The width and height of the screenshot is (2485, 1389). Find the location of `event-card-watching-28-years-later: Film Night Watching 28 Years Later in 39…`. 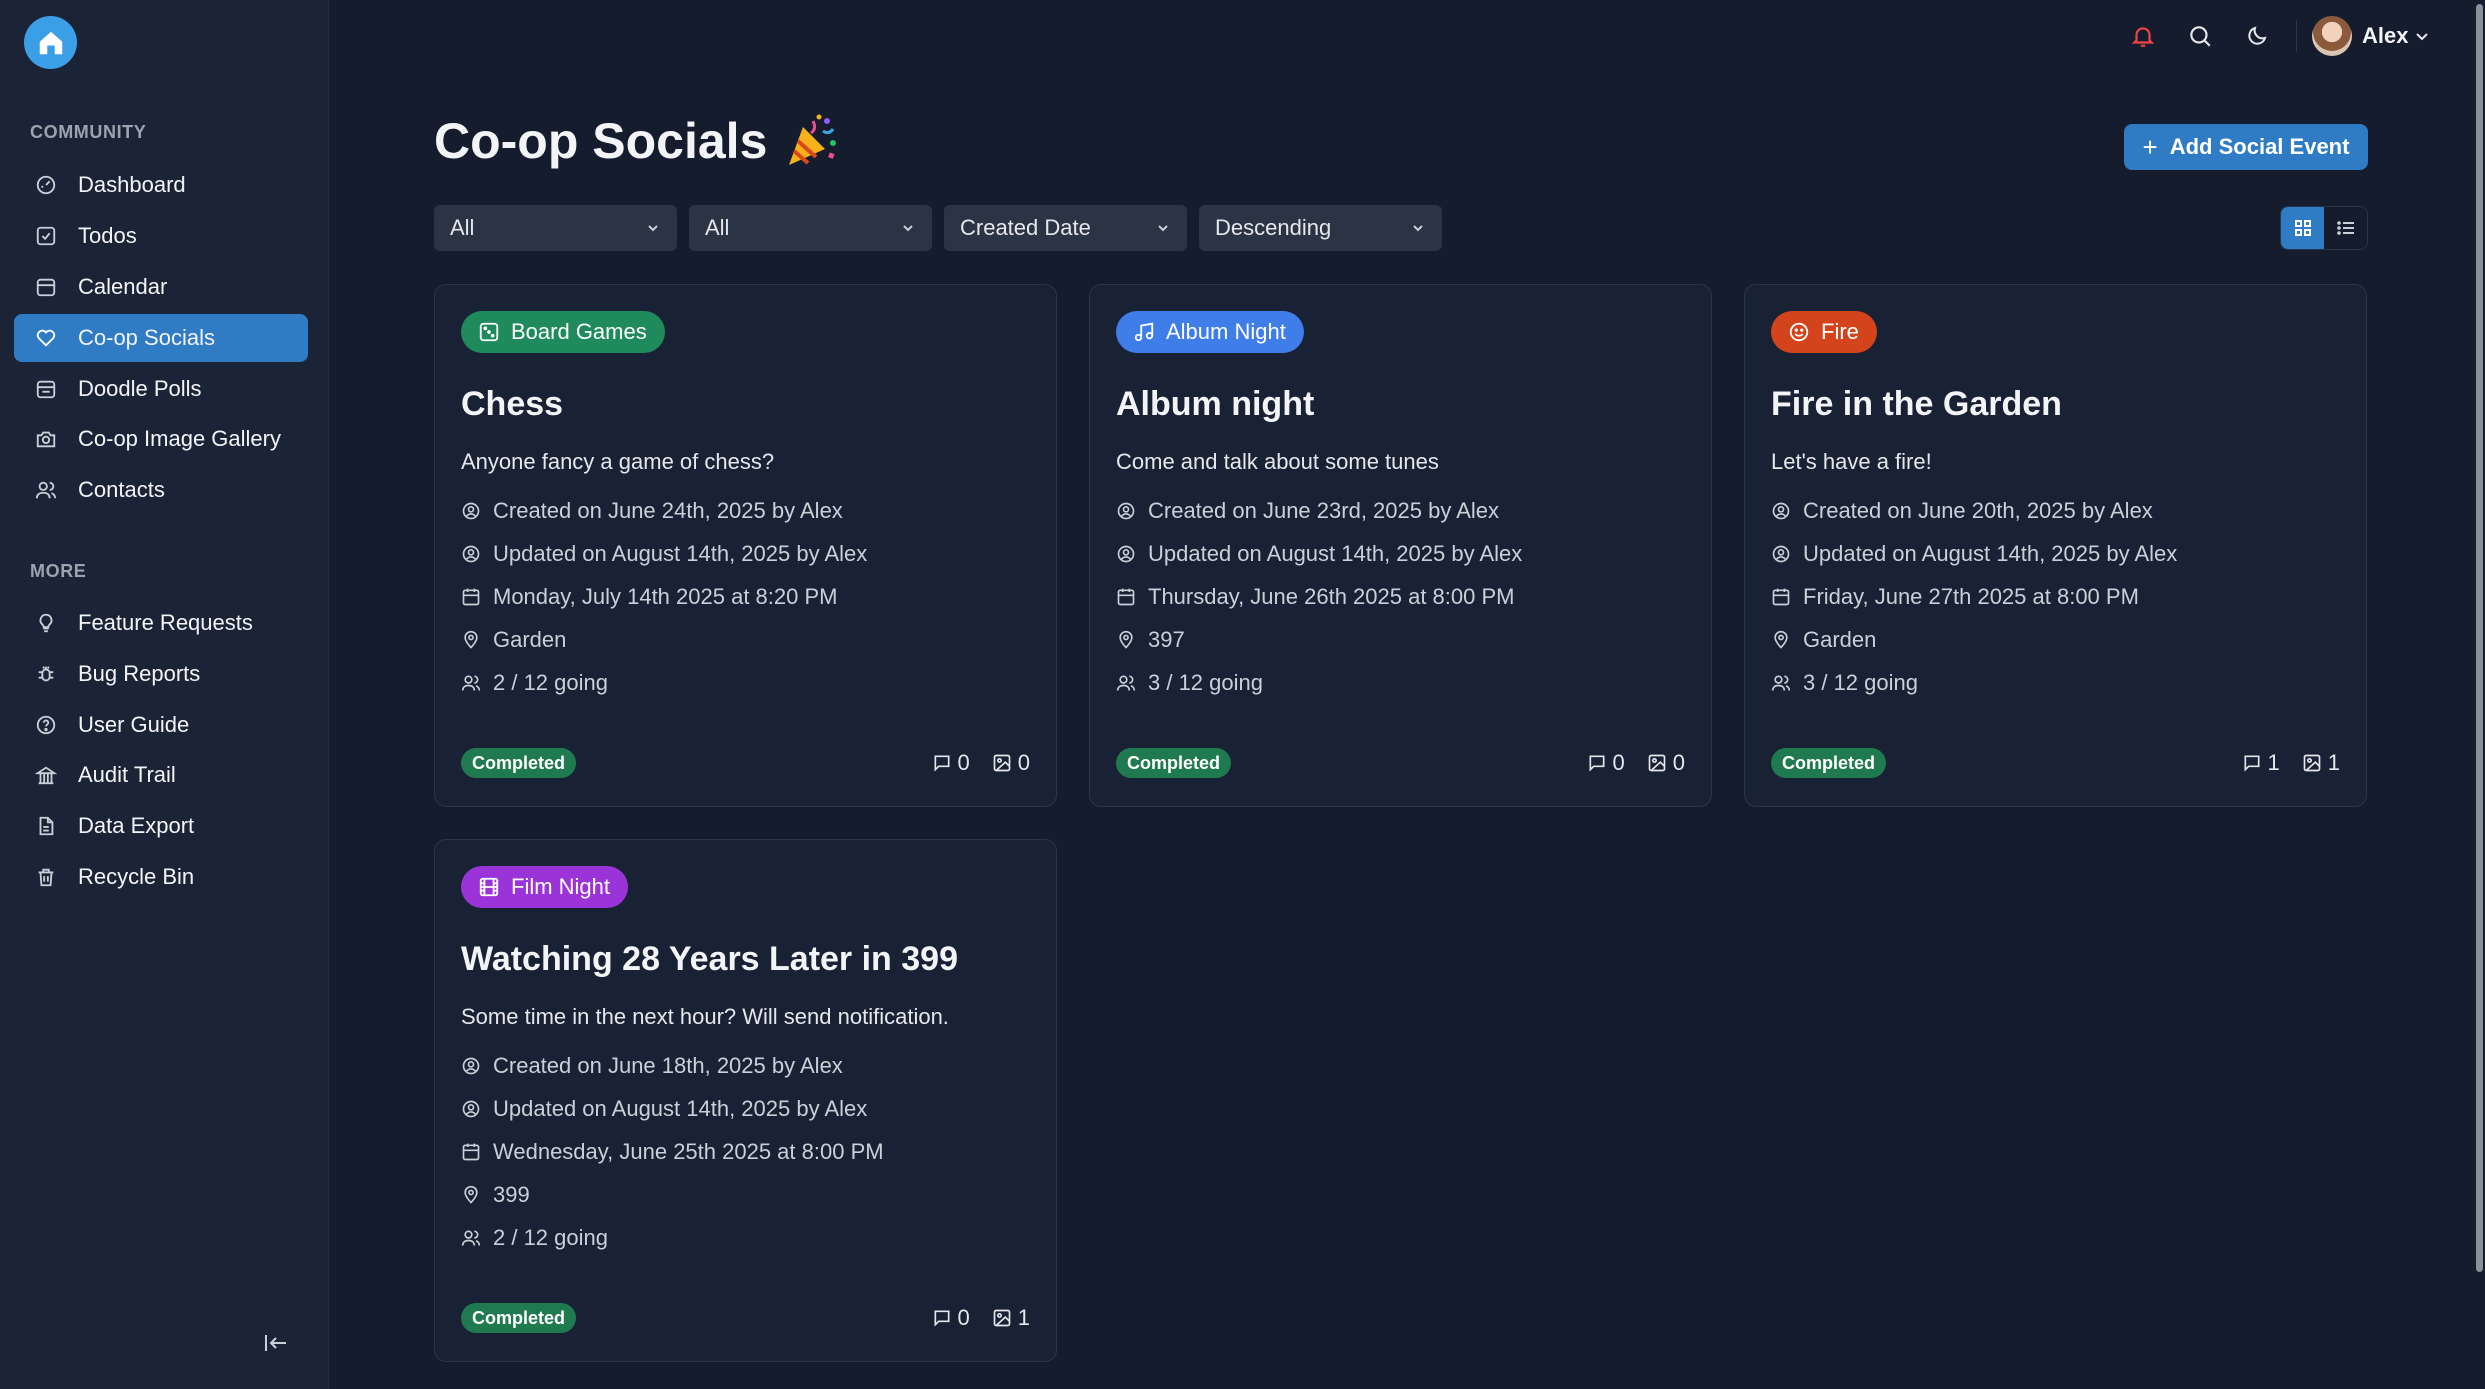

event-card-watching-28-years-later: Film Night Watching 28 Years Later in 39… is located at coordinates (745, 1100).